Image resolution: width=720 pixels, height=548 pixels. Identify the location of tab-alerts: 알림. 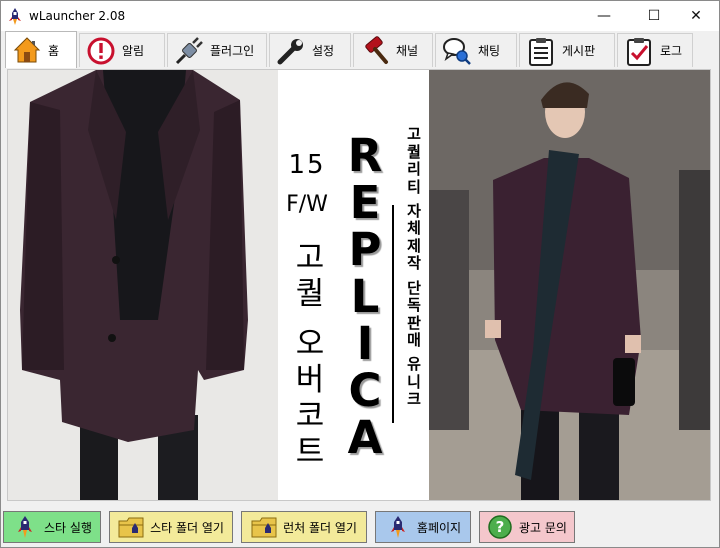
(122, 50).